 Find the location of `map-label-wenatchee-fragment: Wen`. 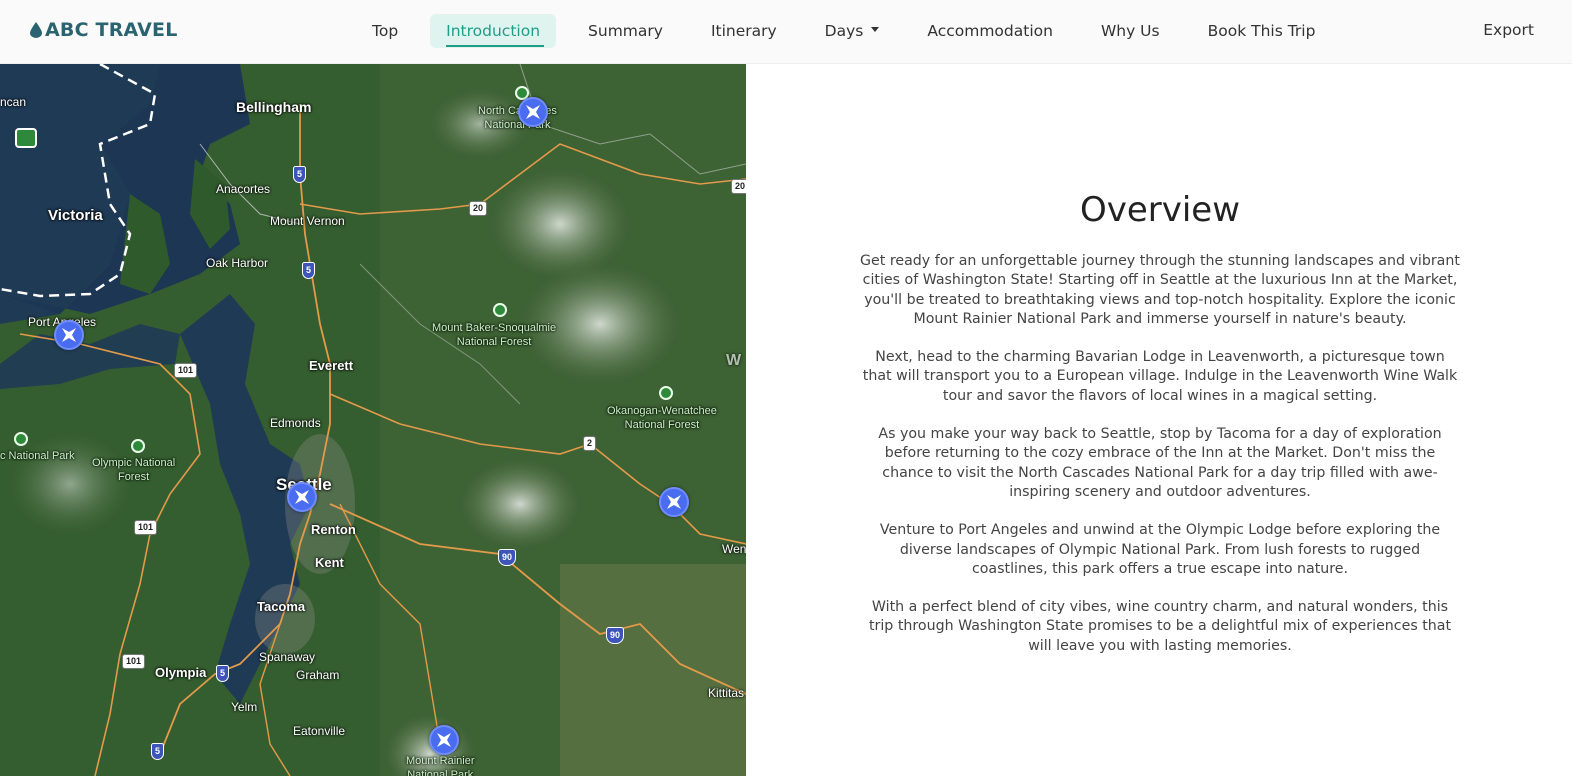

map-label-wenatchee-fragment: Wen is located at coordinates (734, 549).